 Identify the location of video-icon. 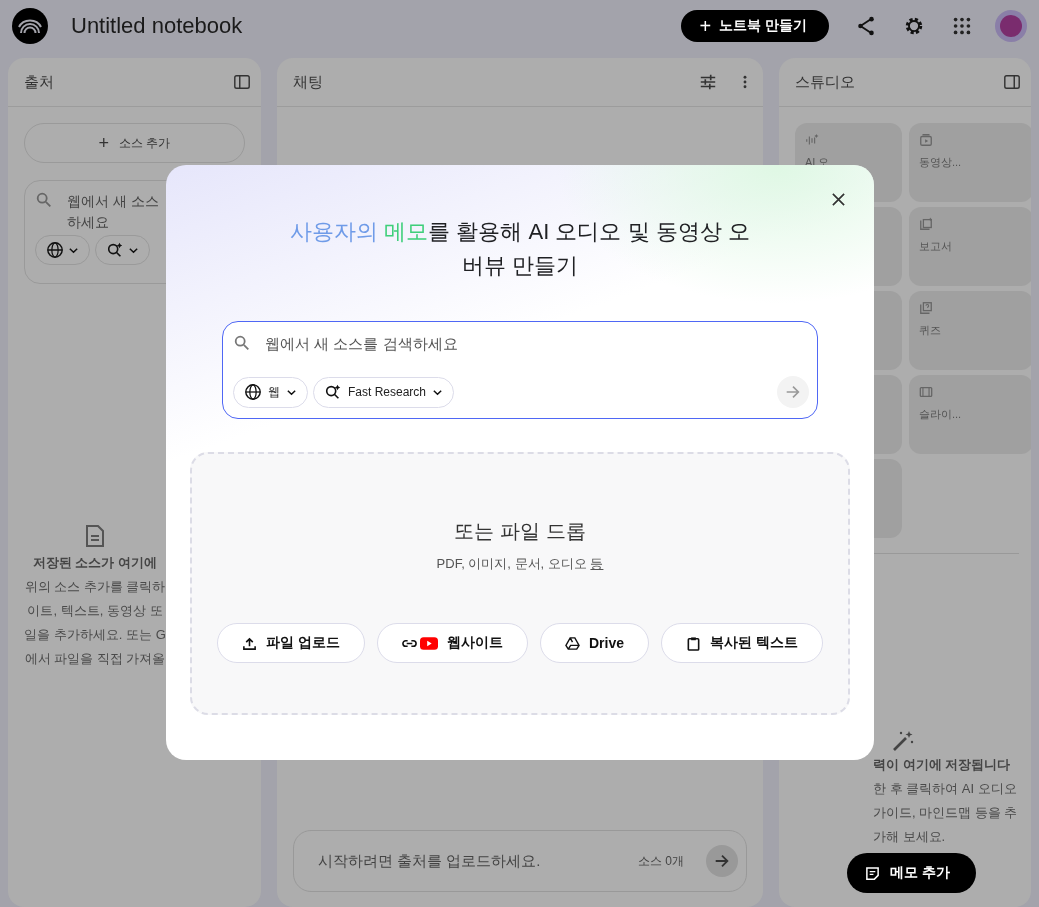
(926, 140).